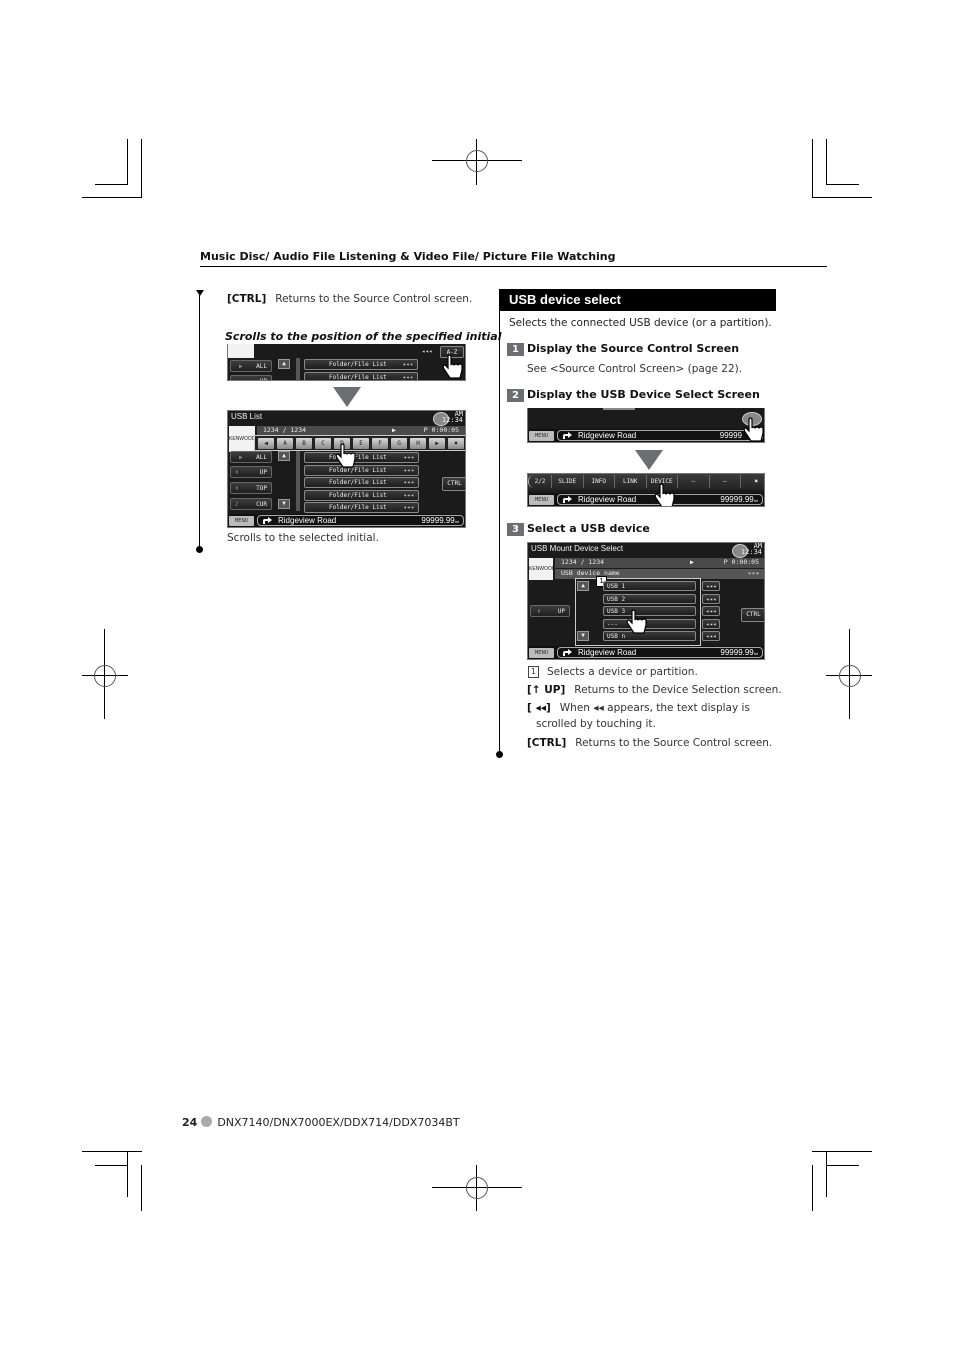 This screenshot has height=1350, width=954. What do you see at coordinates (596, 724) in the screenshot?
I see `note-scroll-cont: scrolled by touching it.` at bounding box center [596, 724].